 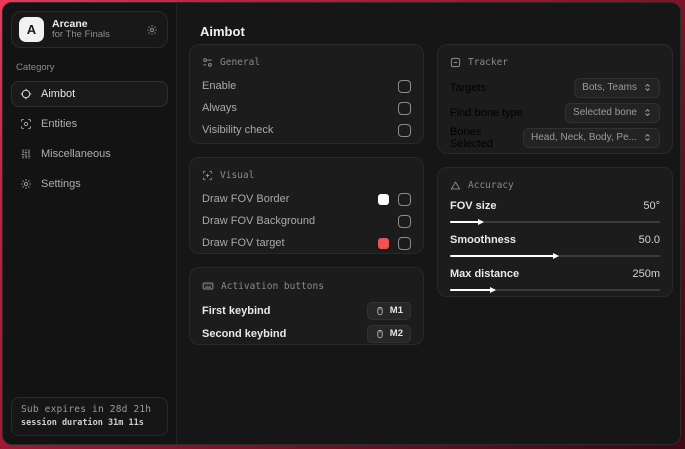 I want to click on sidebar-item-settings: Settings, so click(x=89, y=184).